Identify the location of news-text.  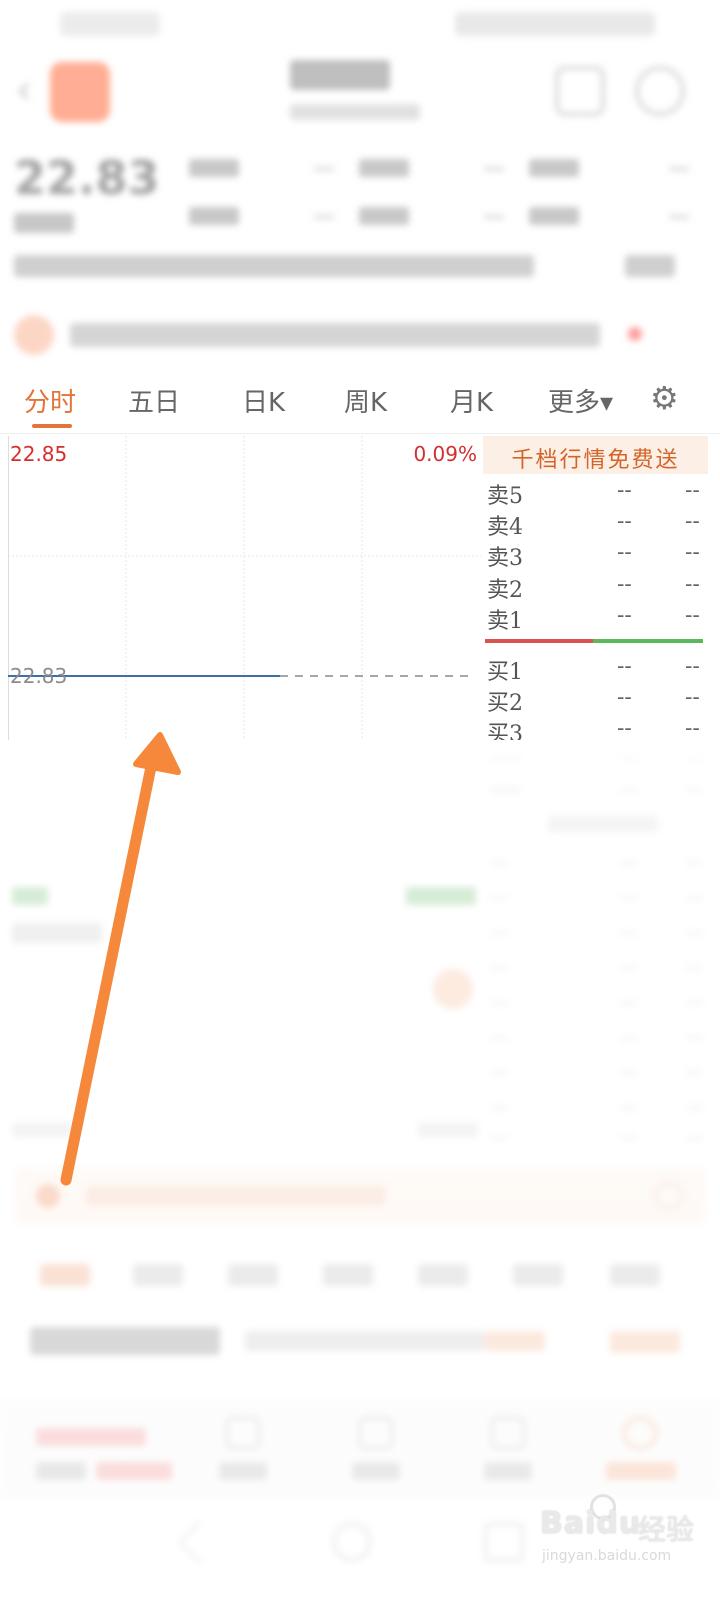
(335, 335).